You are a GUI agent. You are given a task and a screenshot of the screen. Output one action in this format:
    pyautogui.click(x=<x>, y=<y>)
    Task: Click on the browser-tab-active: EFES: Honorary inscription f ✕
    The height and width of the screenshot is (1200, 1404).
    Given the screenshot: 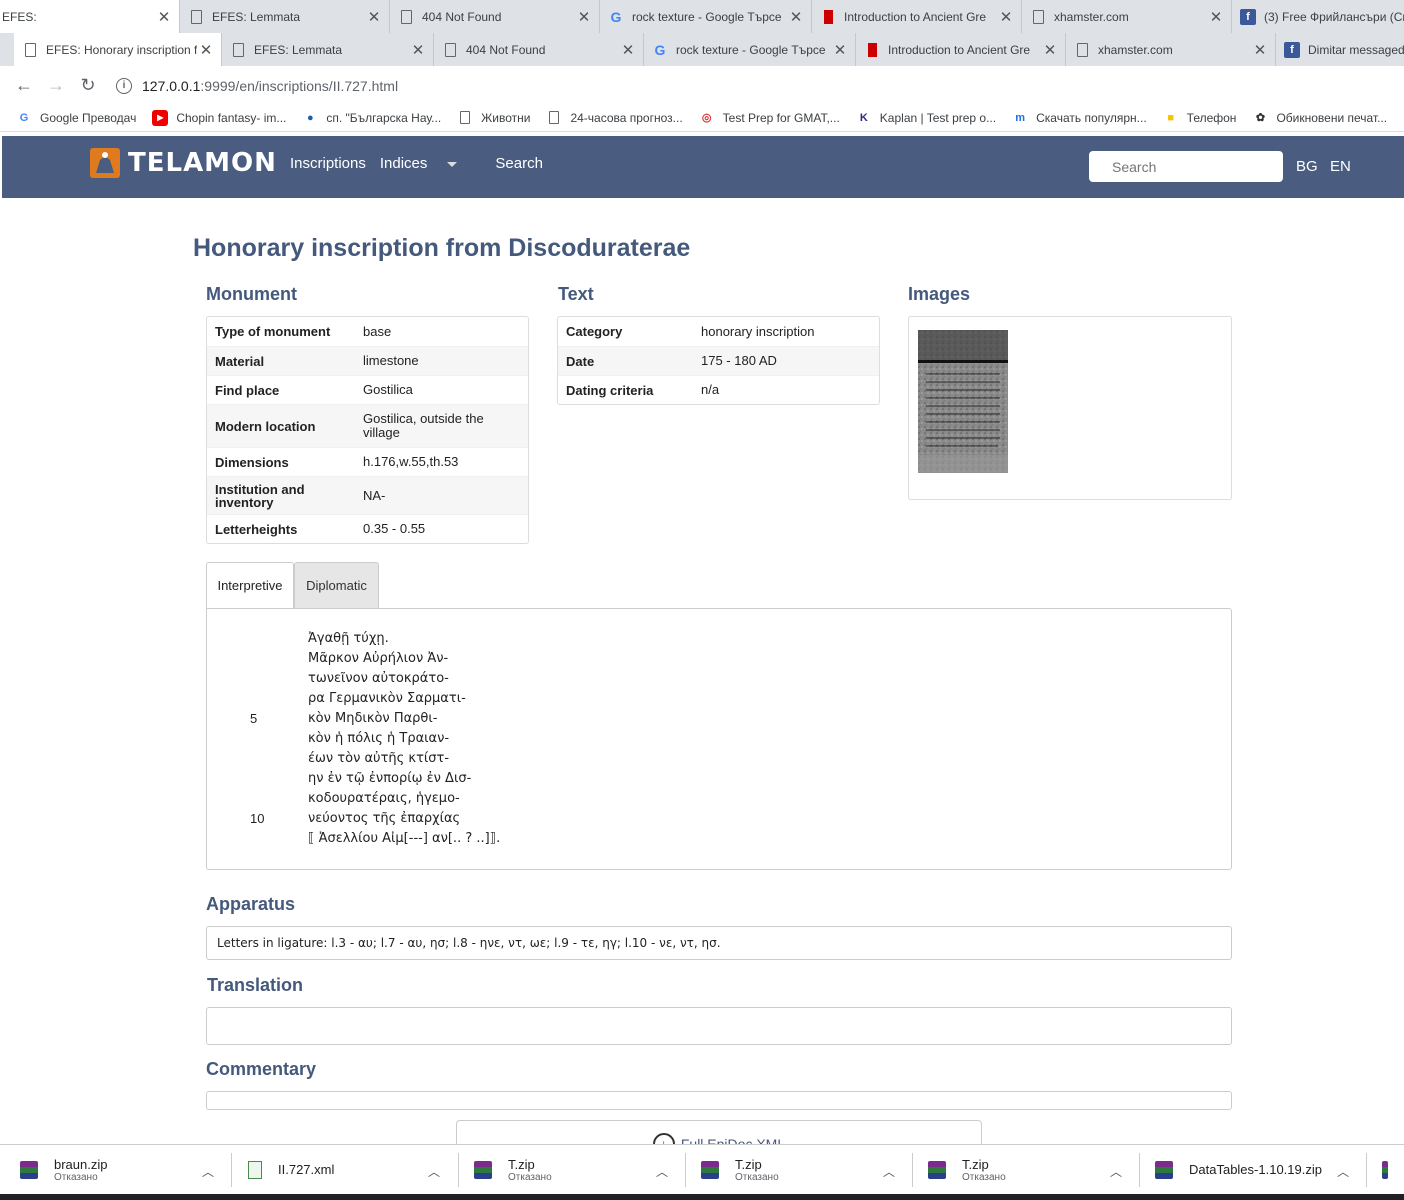 What is the action you would take?
    pyautogui.click(x=118, y=49)
    